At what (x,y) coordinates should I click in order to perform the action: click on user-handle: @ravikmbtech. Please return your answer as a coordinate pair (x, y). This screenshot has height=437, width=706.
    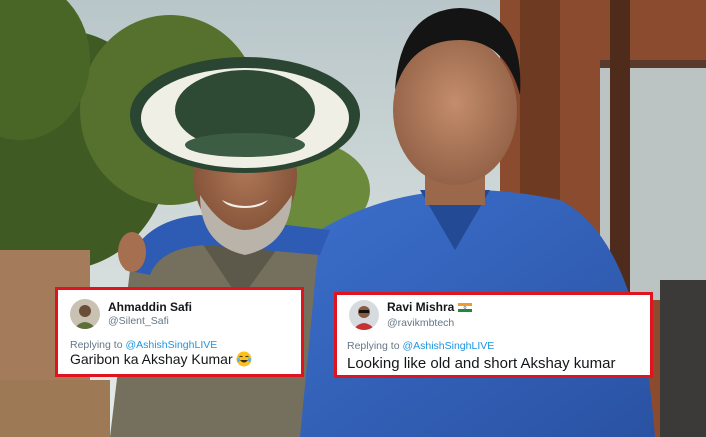
    Looking at the image, I should click on (420, 323).